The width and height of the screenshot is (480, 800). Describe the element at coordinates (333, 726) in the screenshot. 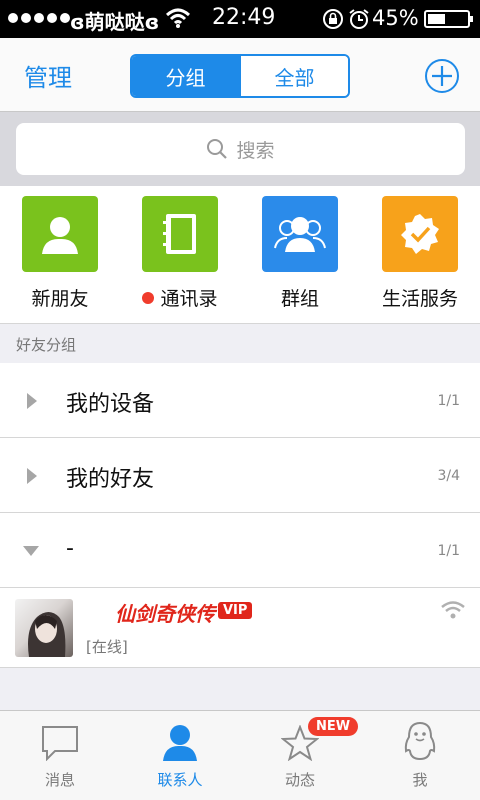

I see `new-badge: NEW` at that location.